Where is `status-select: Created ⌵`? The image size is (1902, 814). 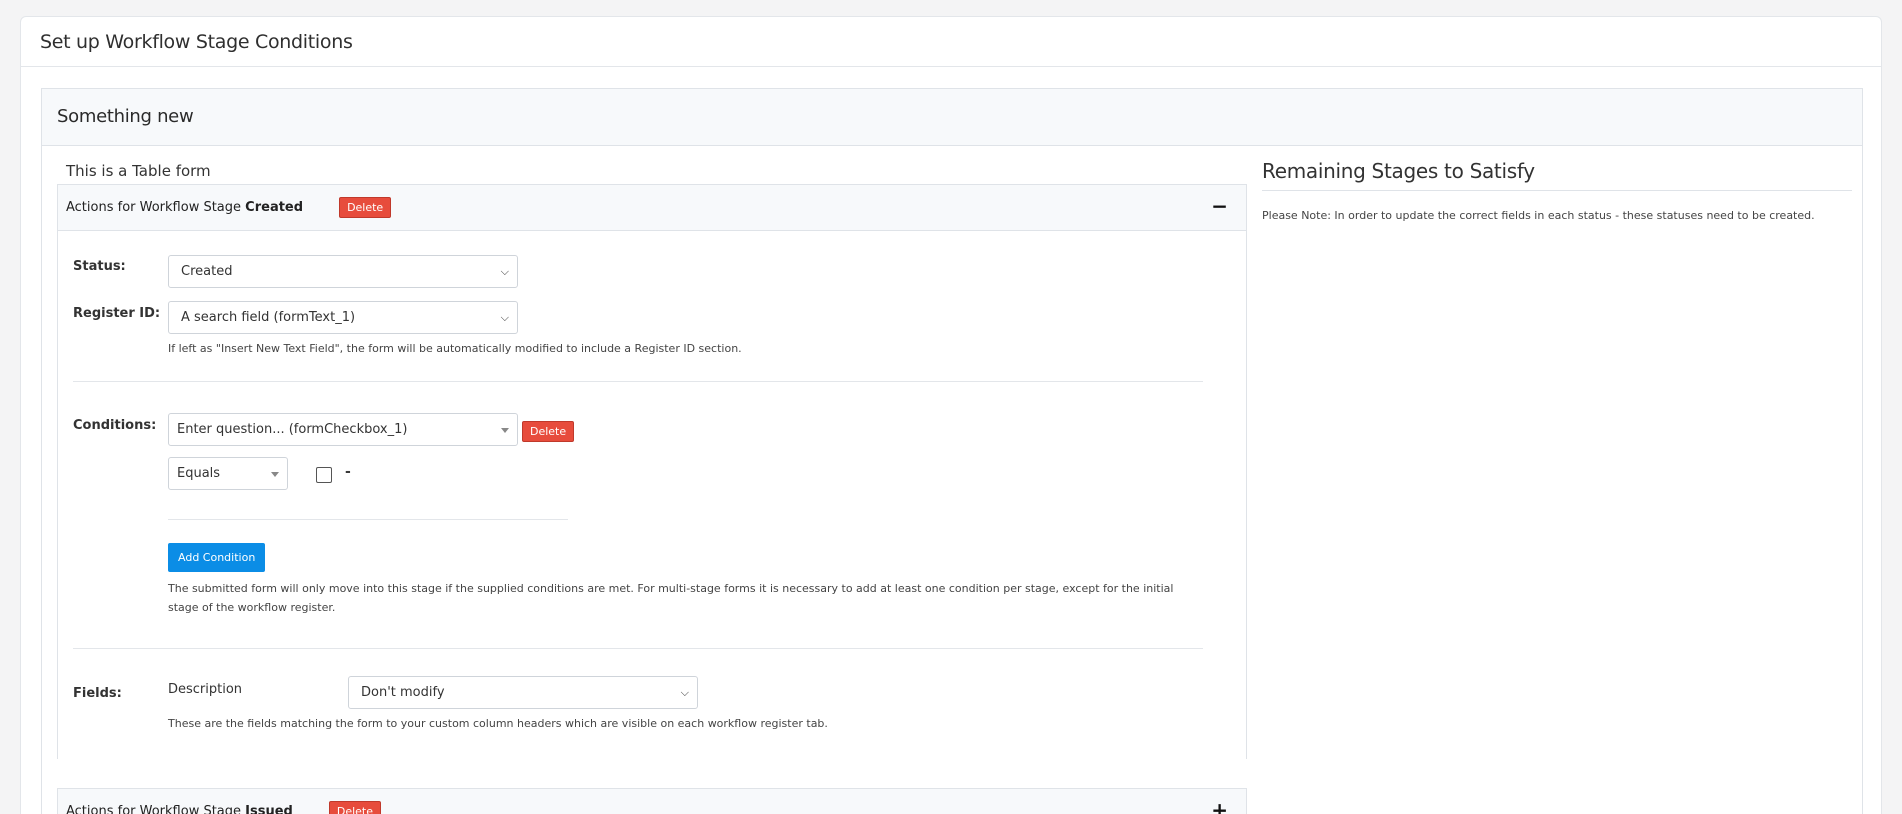 status-select: Created ⌵ is located at coordinates (343, 271).